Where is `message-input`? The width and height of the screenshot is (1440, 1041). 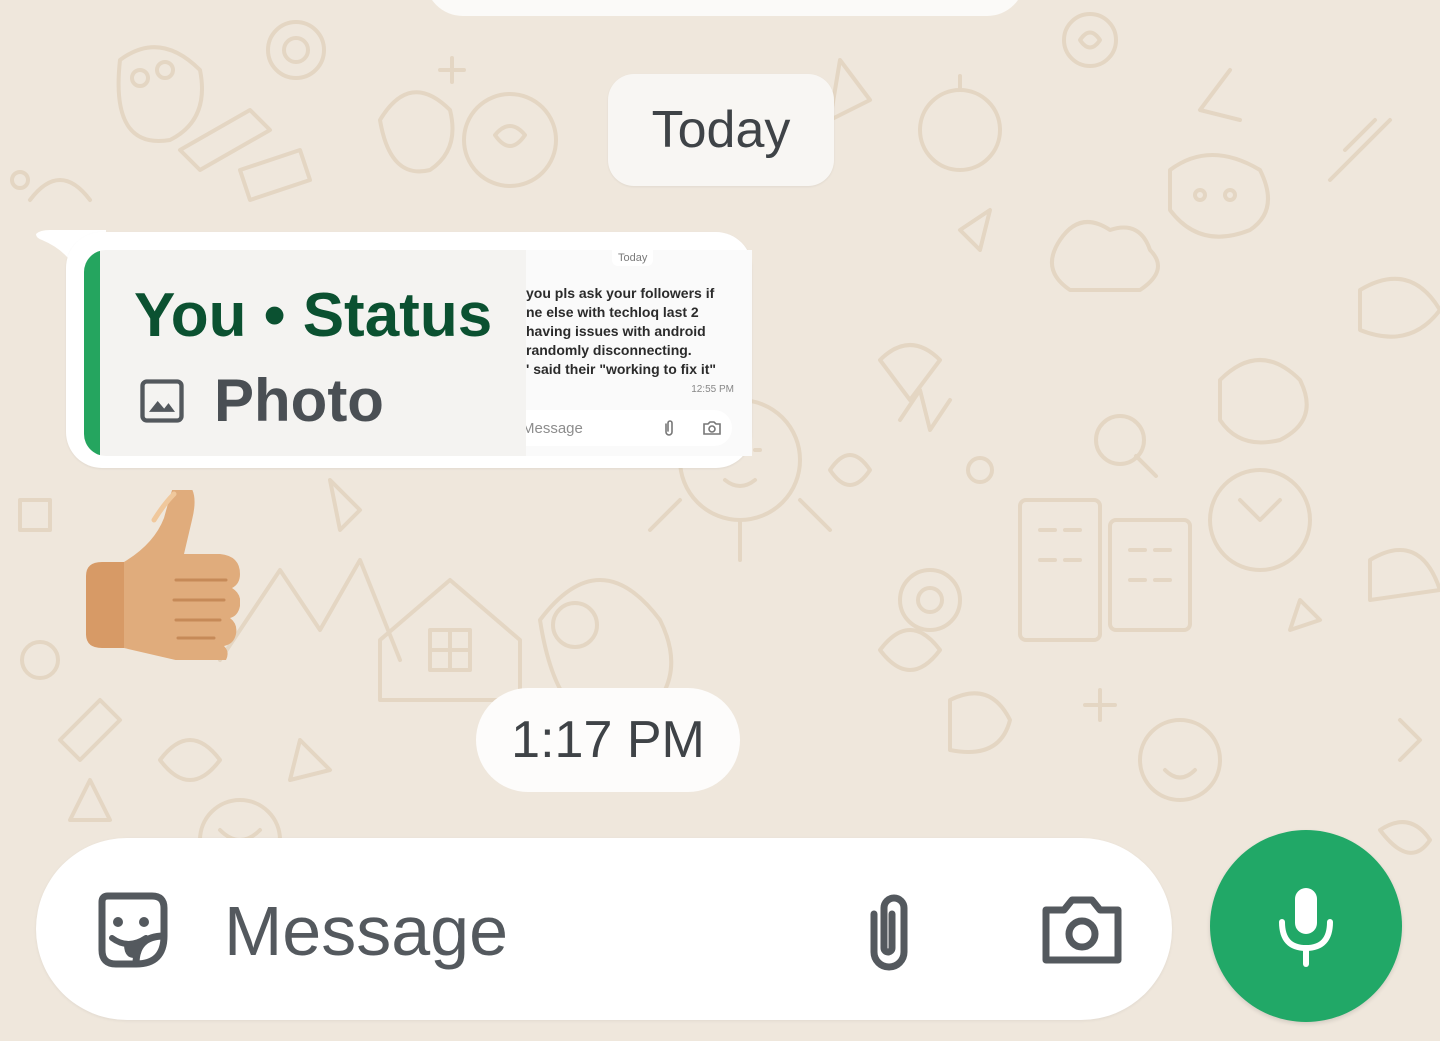 message-input is located at coordinates (504, 931).